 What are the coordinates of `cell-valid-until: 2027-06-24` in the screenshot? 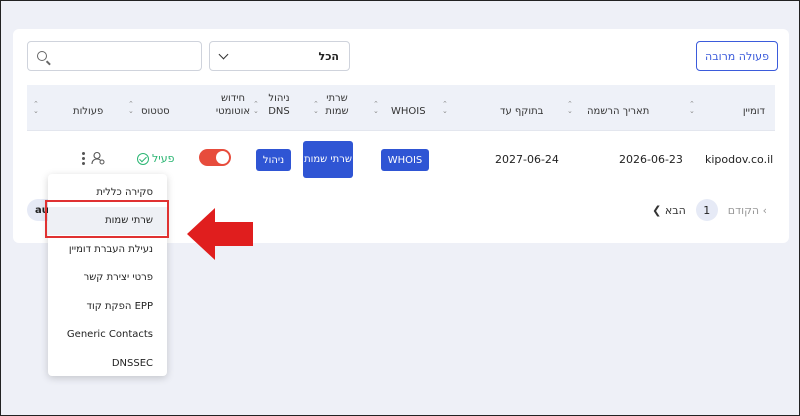 It's located at (527, 159).